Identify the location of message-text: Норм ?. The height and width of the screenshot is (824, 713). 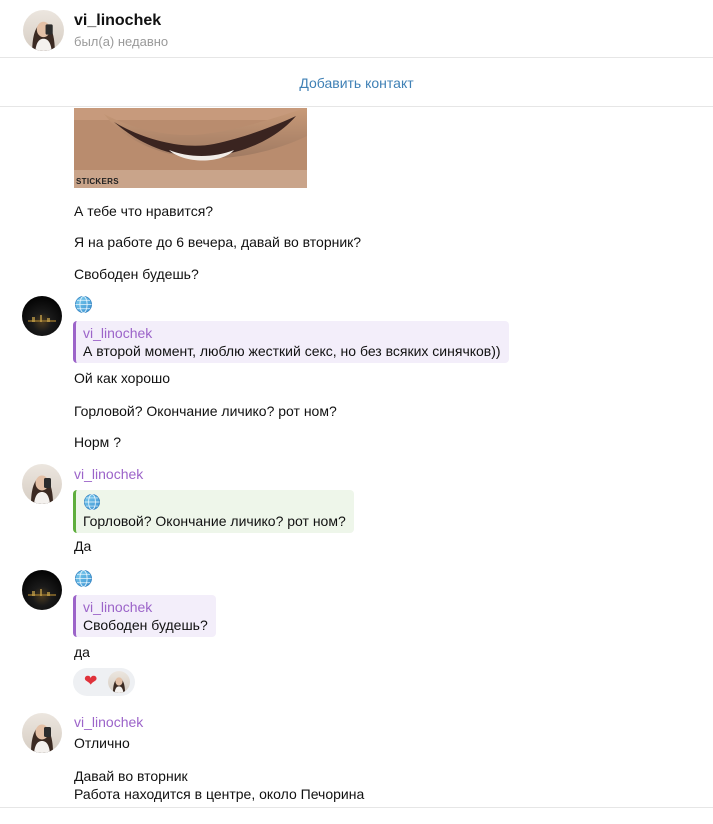
(97, 442).